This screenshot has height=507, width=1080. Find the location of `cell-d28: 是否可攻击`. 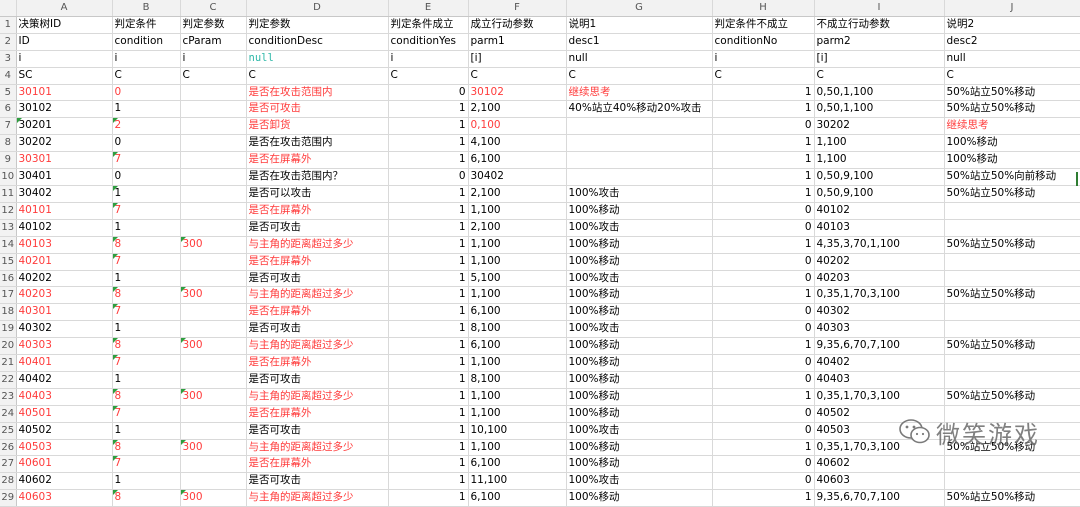

cell-d28: 是否可攻击 is located at coordinates (317, 481).